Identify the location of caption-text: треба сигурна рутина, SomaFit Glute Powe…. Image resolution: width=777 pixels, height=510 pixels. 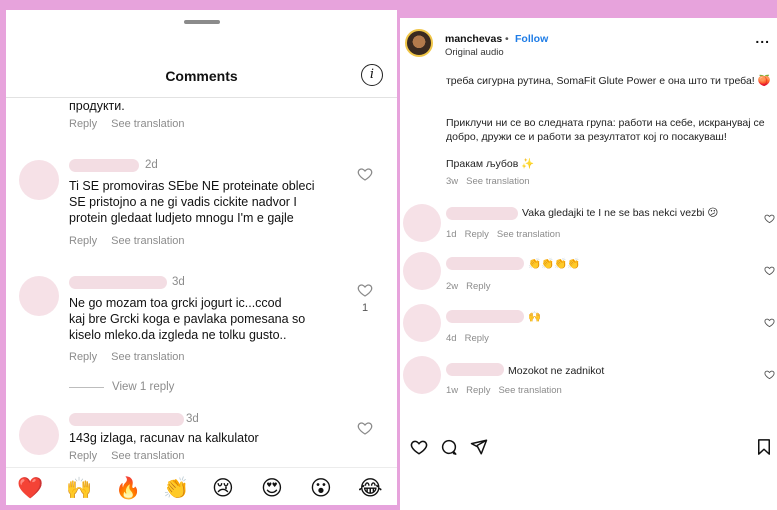
(608, 81).